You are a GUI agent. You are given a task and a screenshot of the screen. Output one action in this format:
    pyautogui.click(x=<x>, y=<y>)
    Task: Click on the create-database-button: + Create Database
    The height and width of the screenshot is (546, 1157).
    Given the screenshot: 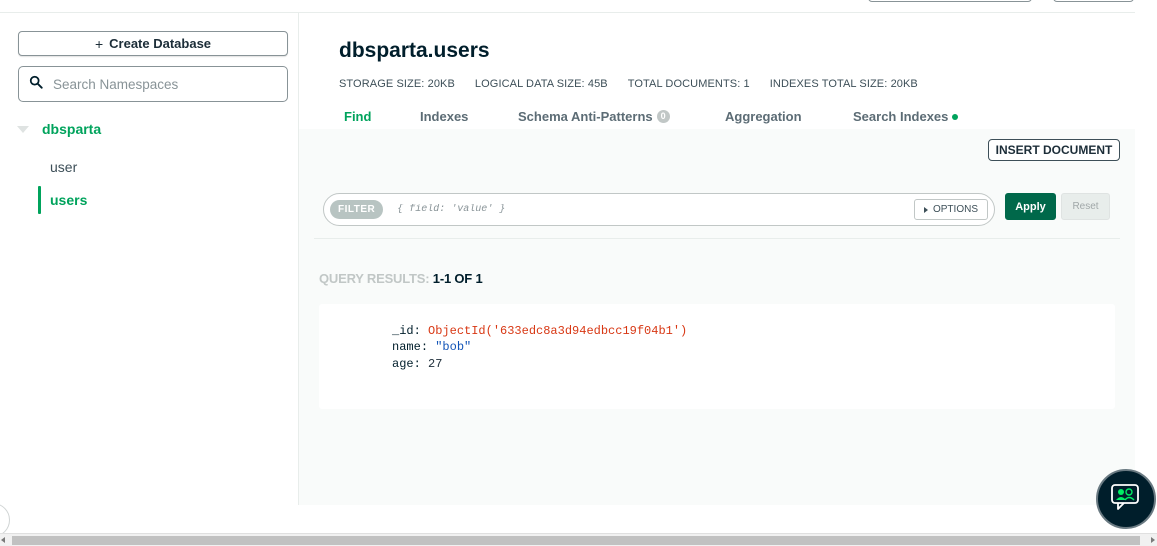 What is the action you would take?
    pyautogui.click(x=153, y=43)
    